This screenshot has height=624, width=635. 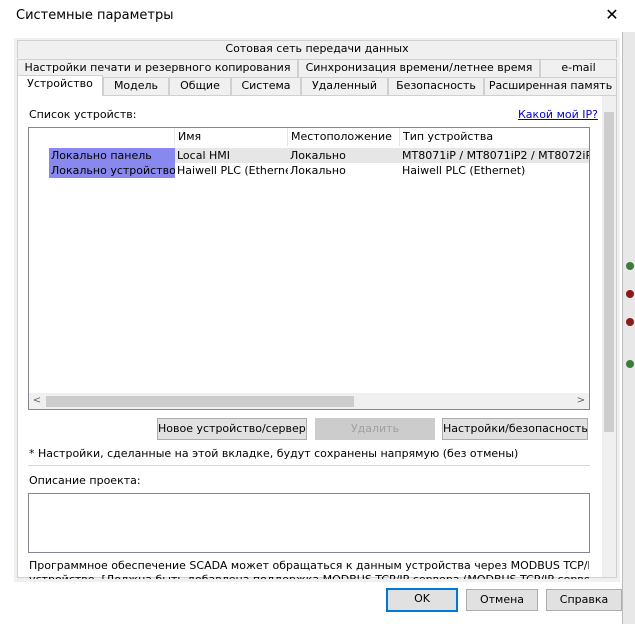 I want to click on scroll-right-icon: >, so click(x=581, y=401).